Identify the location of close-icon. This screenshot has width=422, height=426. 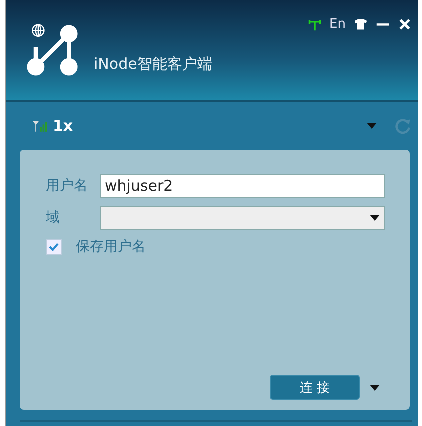
(405, 24).